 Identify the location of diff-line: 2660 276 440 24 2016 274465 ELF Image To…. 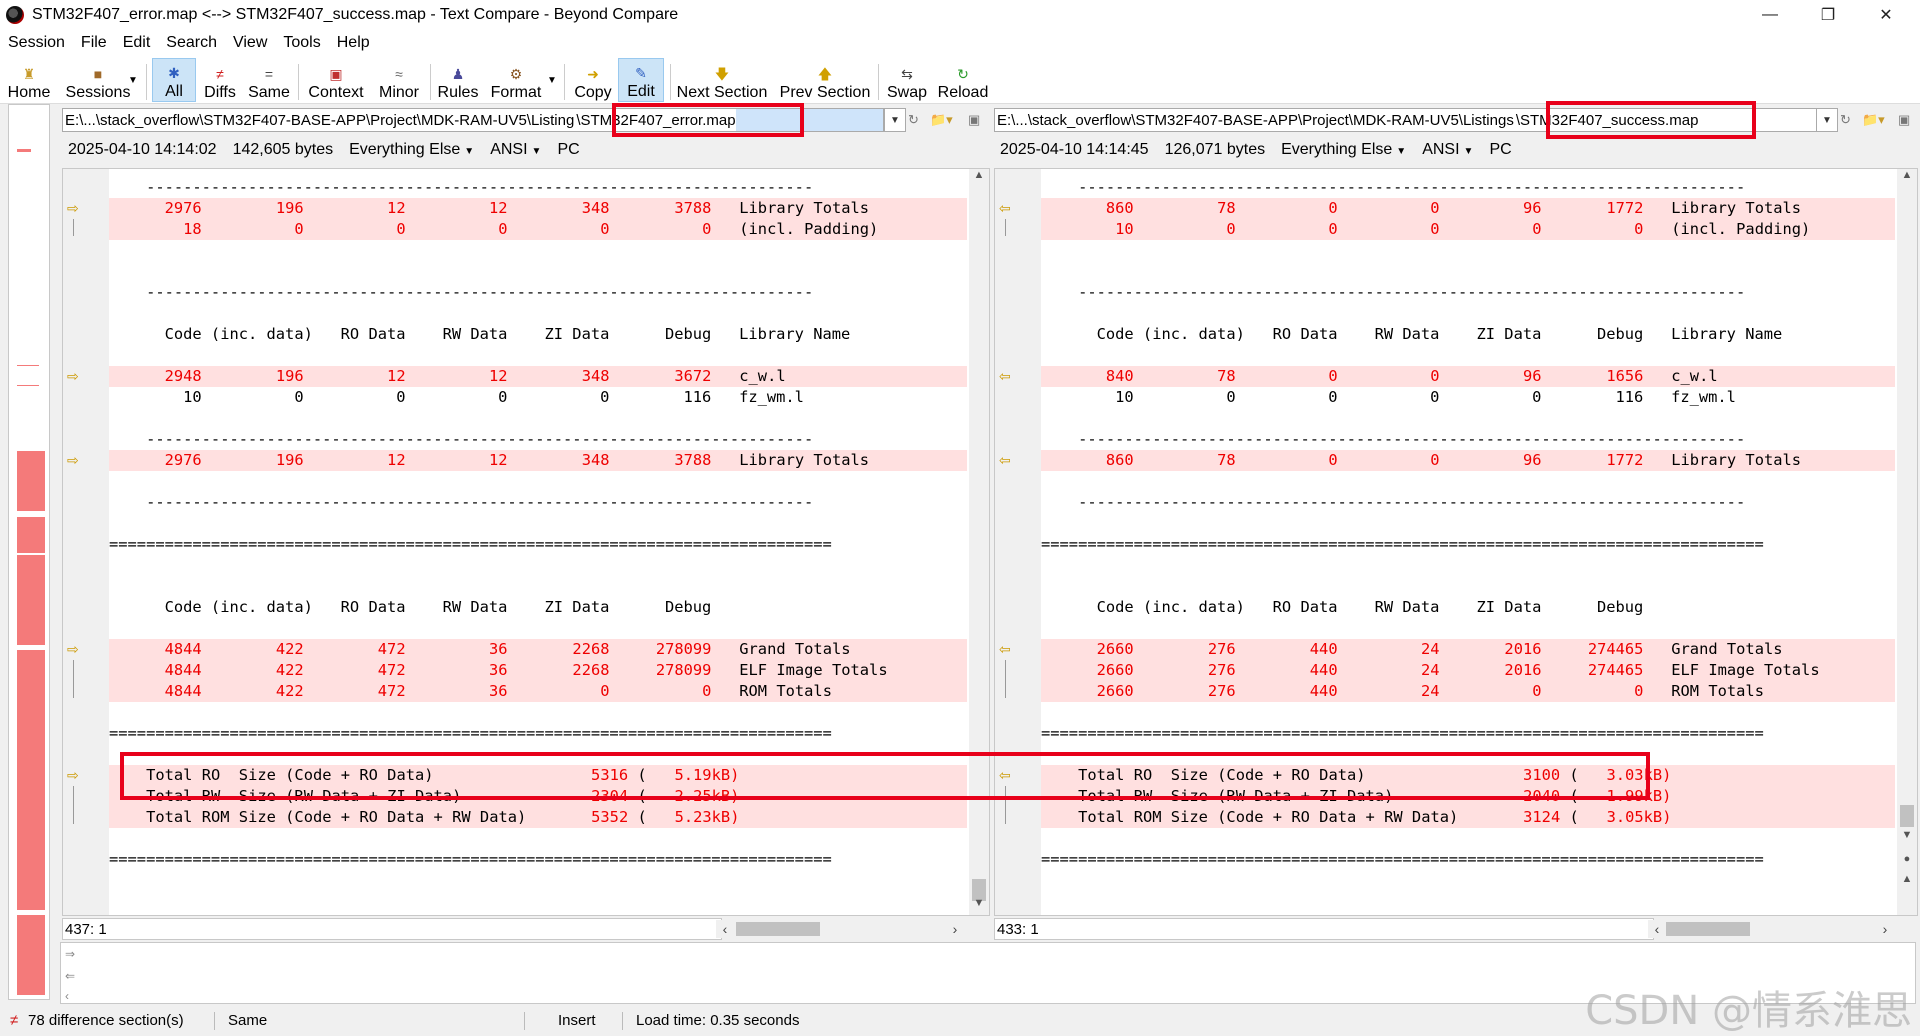
(1468, 670).